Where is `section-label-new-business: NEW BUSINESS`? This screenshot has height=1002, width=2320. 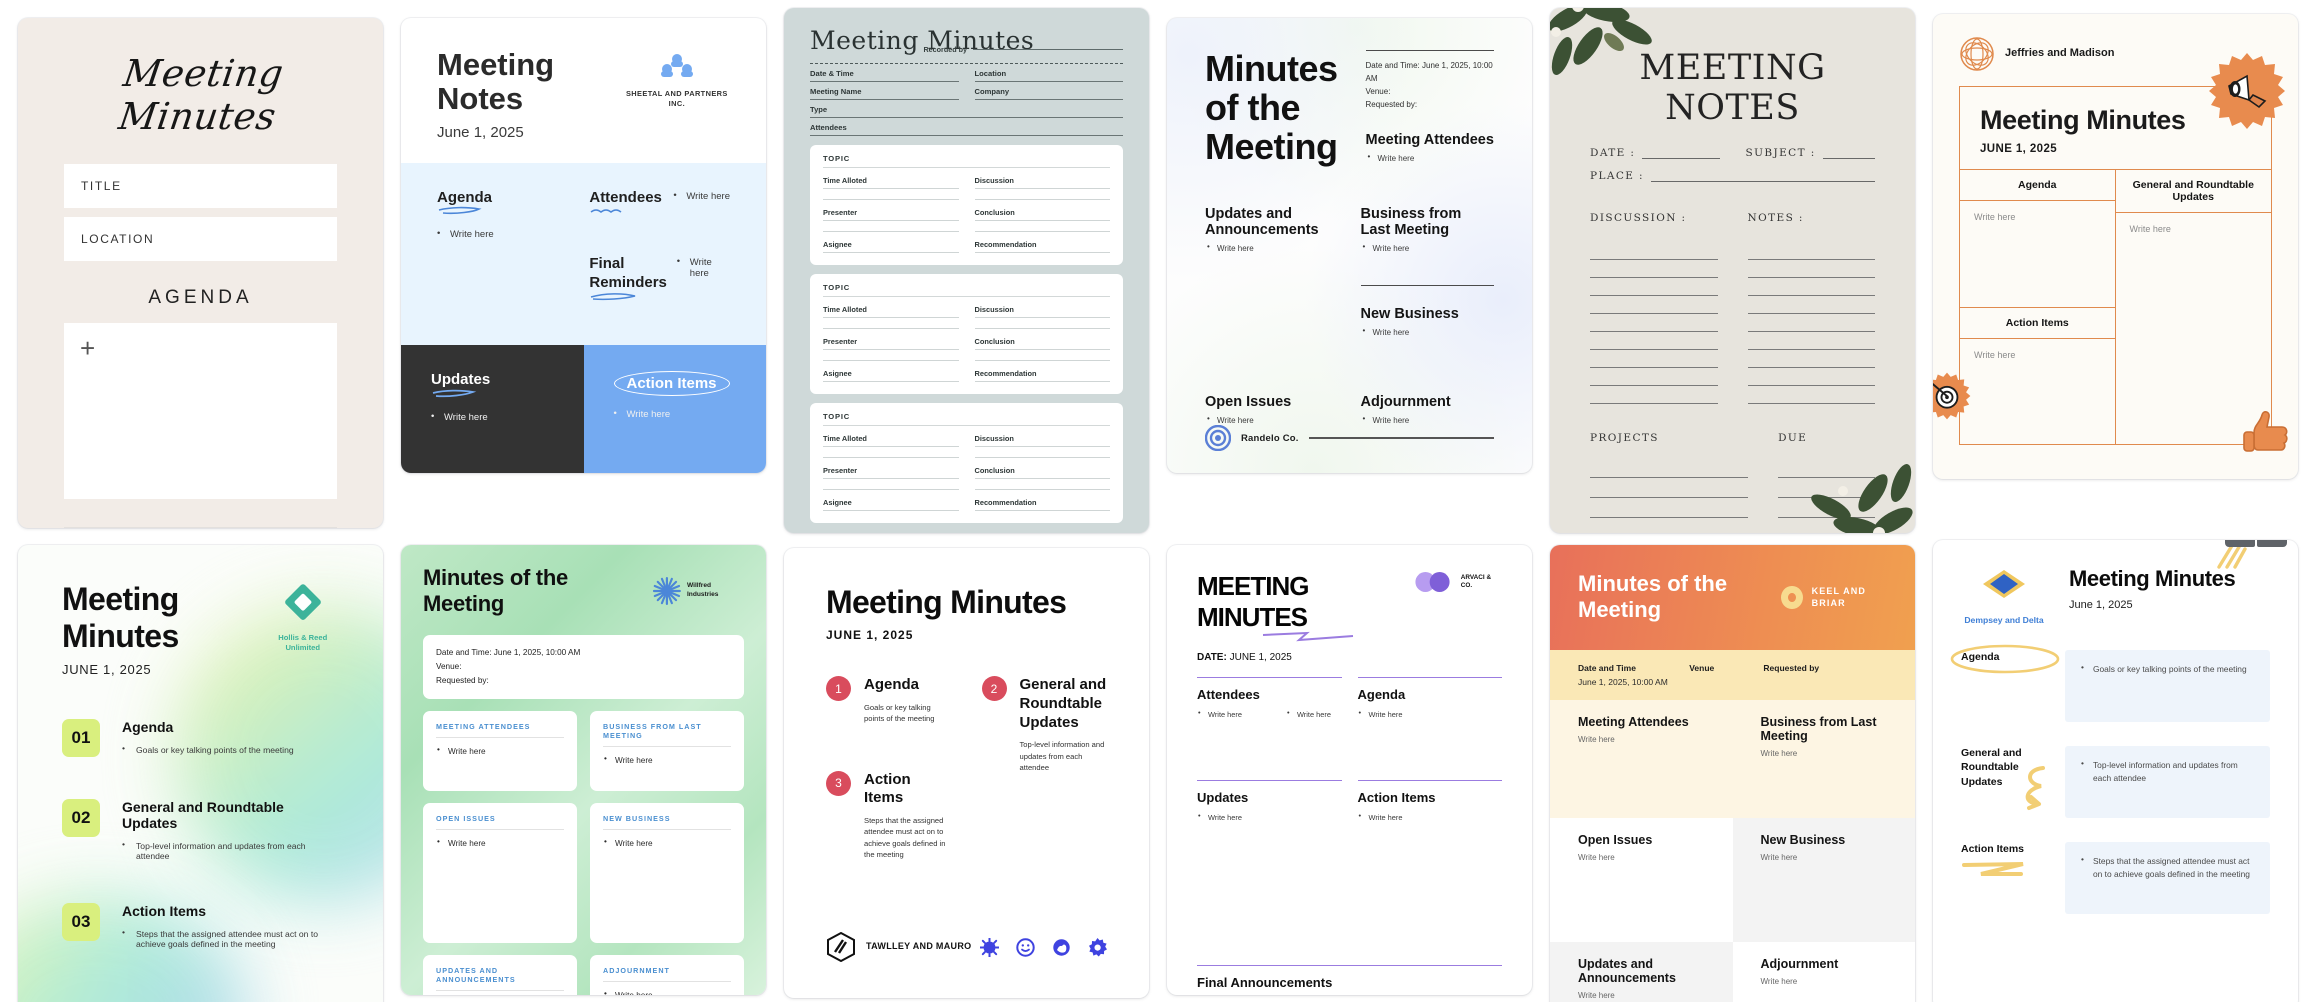 section-label-new-business: NEW BUSINESS is located at coordinates (667, 822).